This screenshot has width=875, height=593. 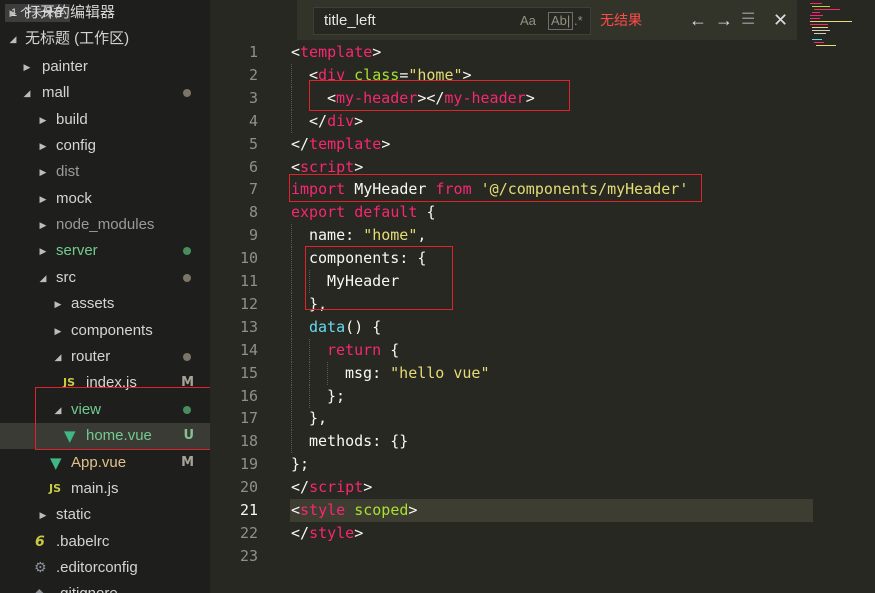 I want to click on line-number: 15, so click(x=248, y=372).